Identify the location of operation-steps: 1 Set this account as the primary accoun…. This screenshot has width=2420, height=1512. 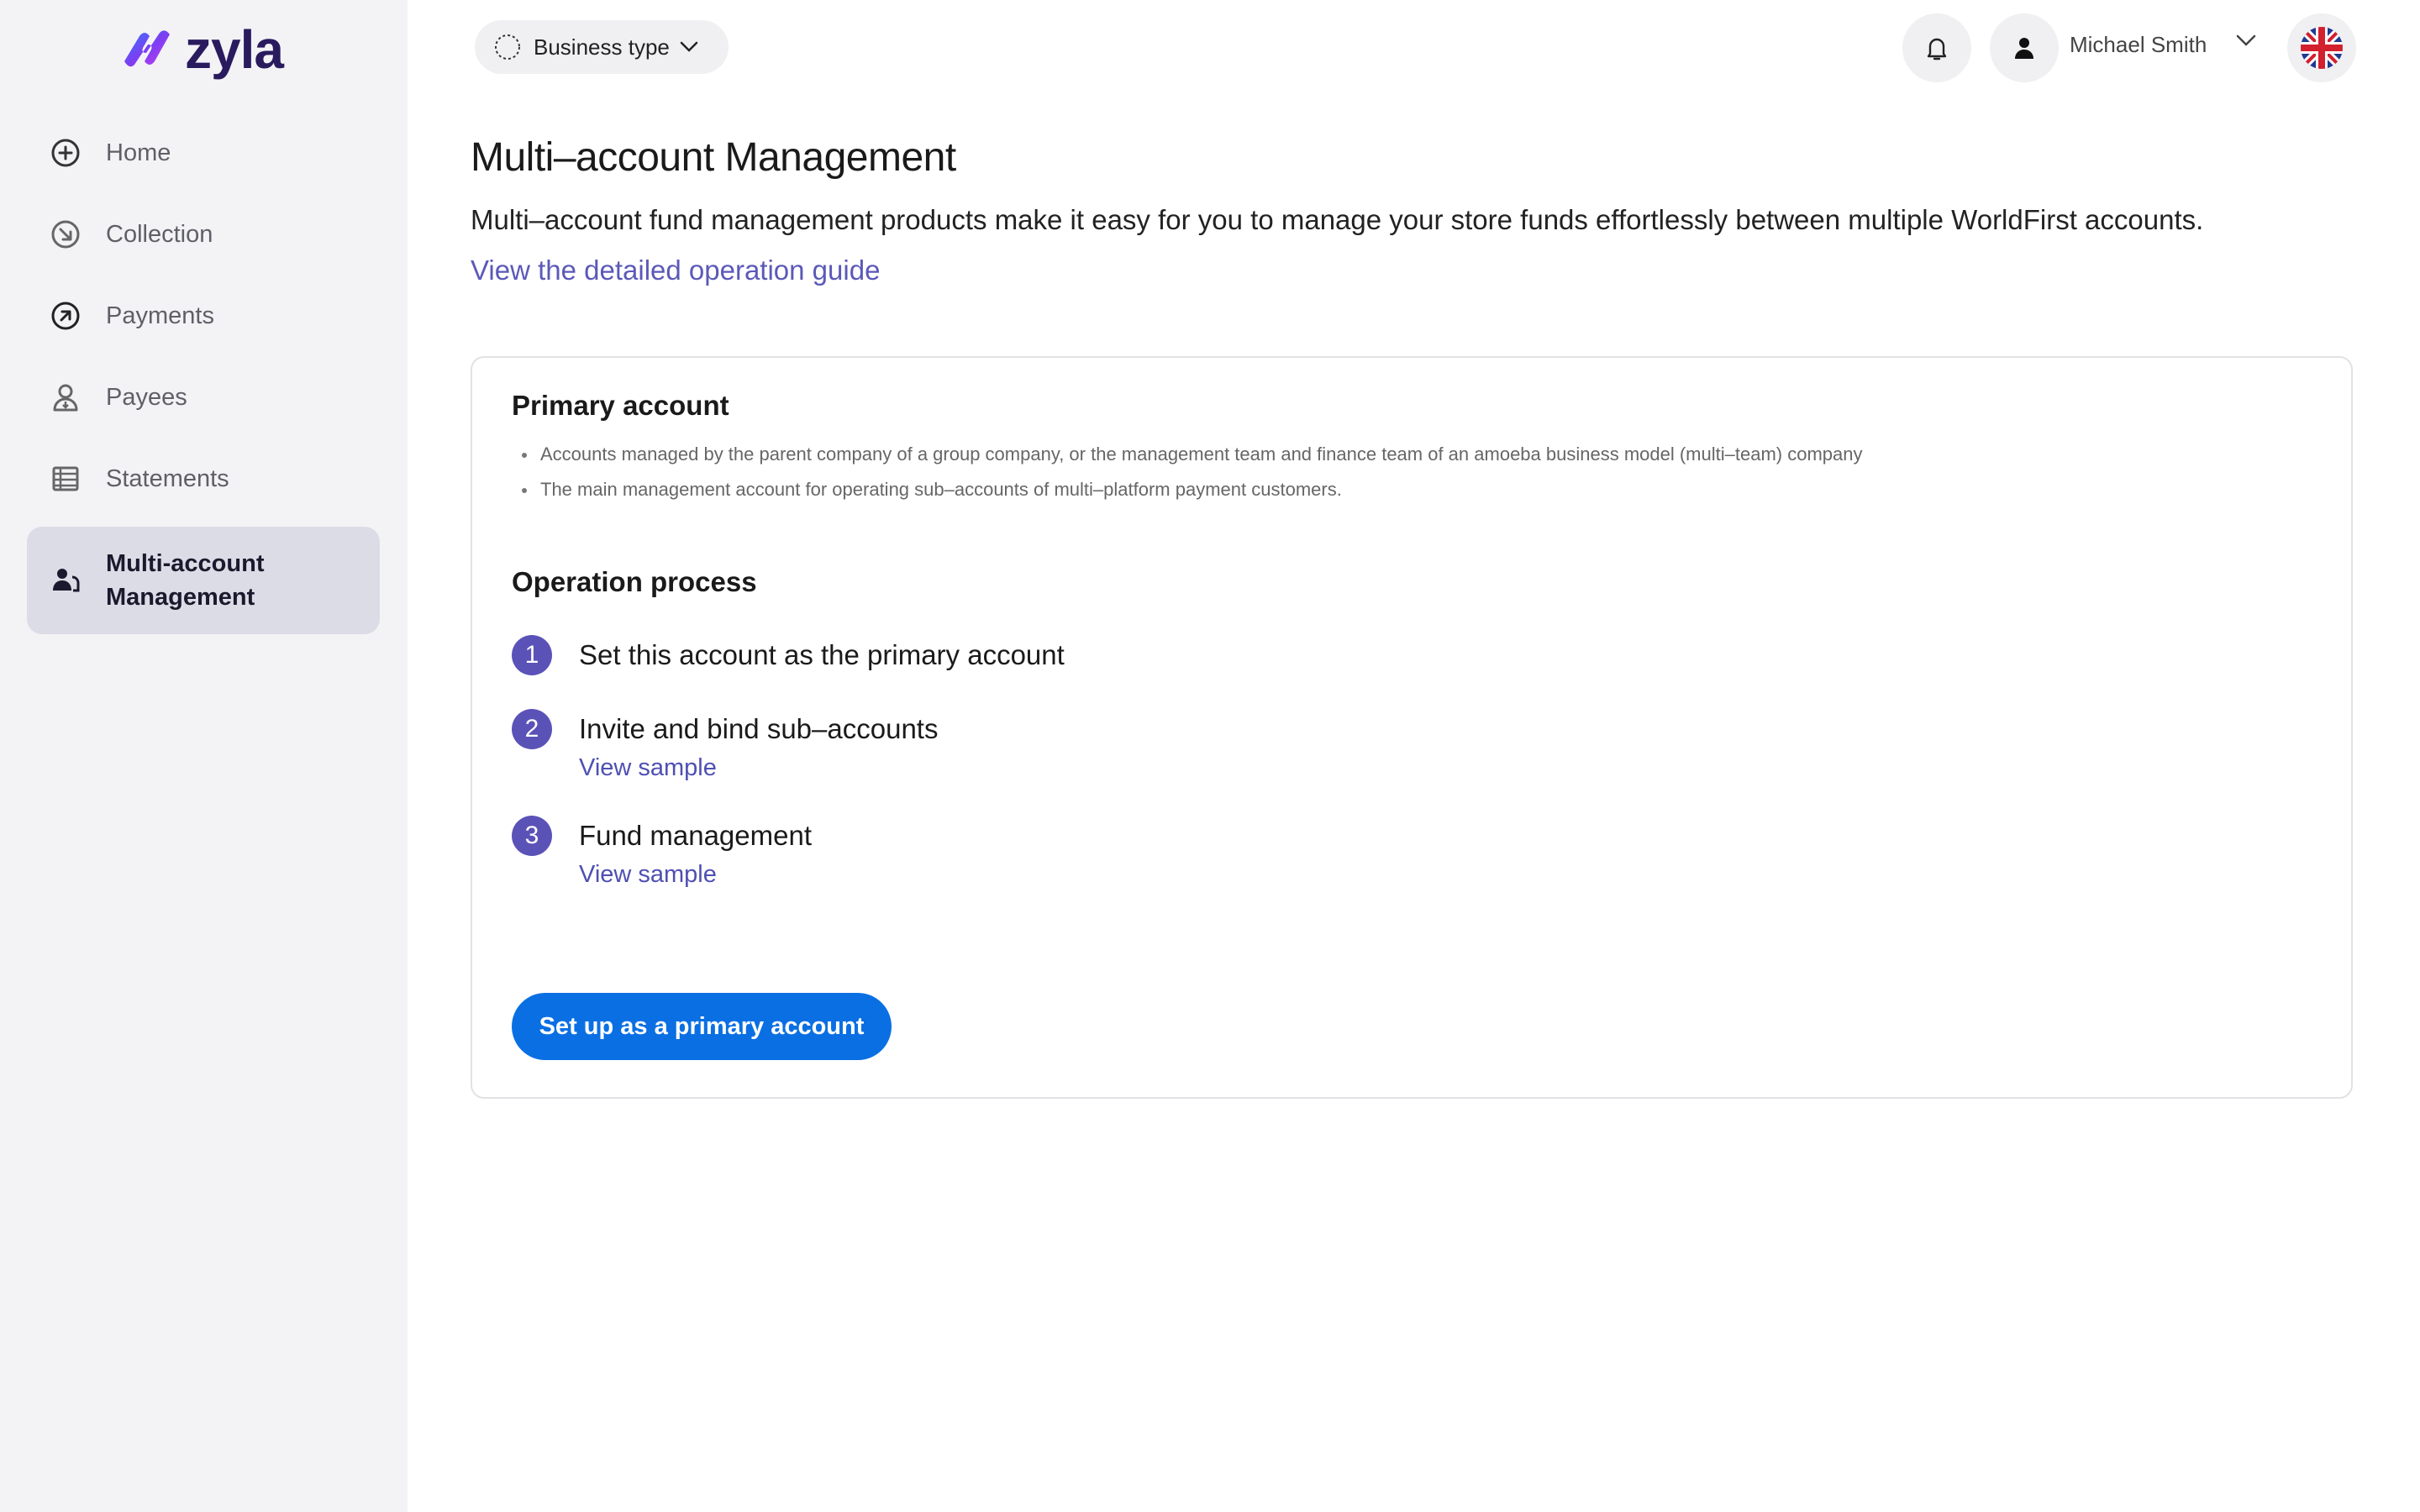
(1414, 762).